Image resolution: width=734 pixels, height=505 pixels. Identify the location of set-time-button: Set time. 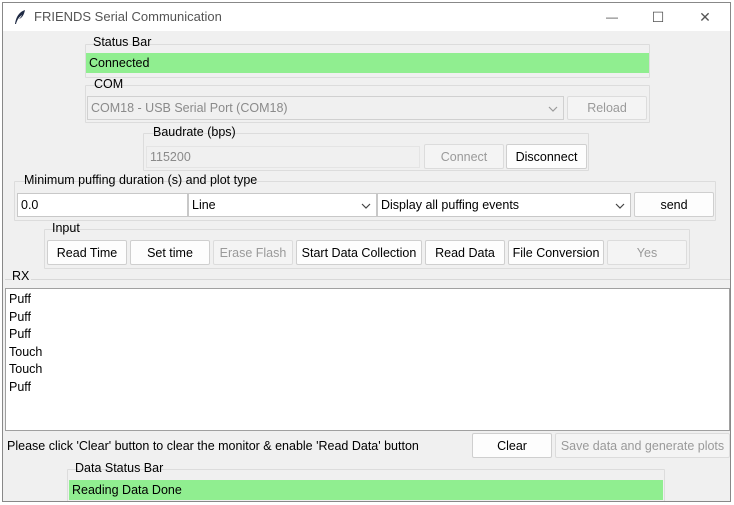
(170, 252).